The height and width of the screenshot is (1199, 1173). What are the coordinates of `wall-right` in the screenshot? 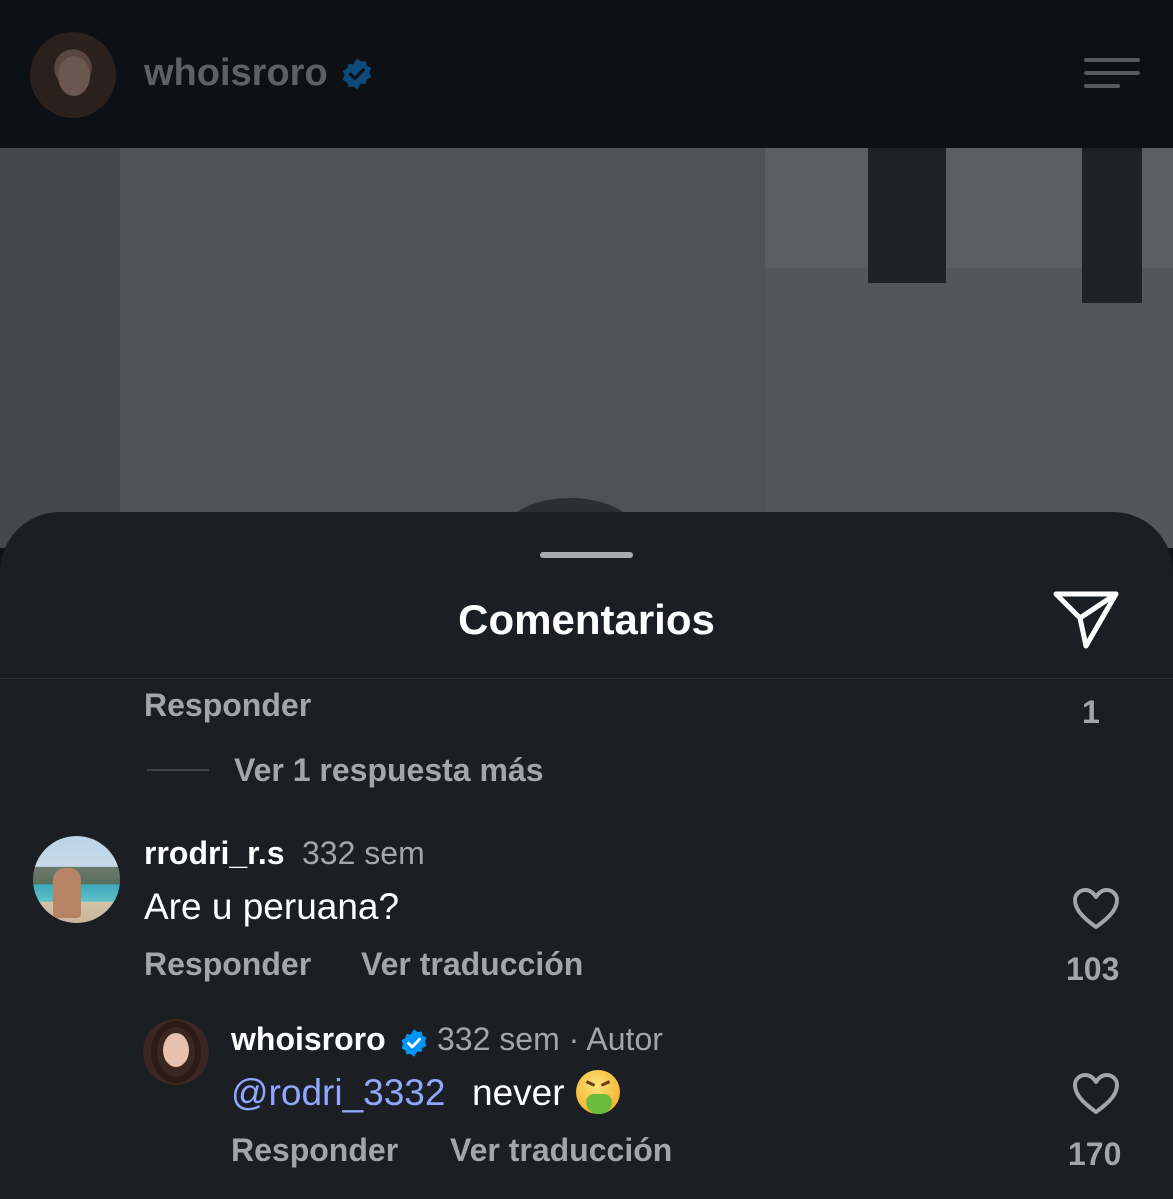 It's located at (969, 408).